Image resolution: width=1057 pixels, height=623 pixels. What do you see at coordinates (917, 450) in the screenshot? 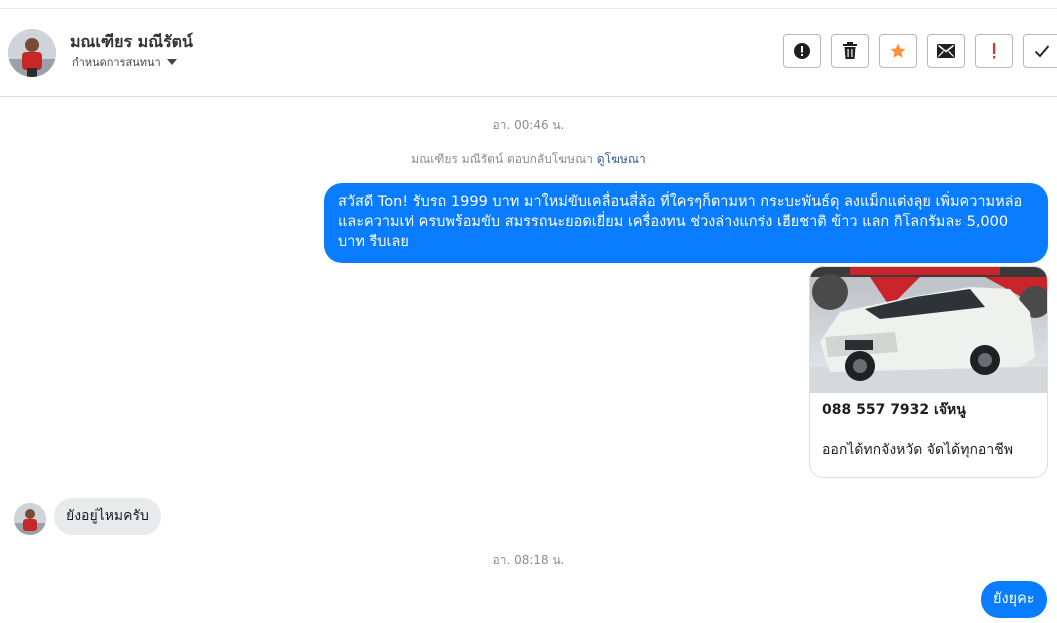
I see `ad-description: ออกได้ทกจังหวัด จัดได้ทุกอาชีพ` at bounding box center [917, 450].